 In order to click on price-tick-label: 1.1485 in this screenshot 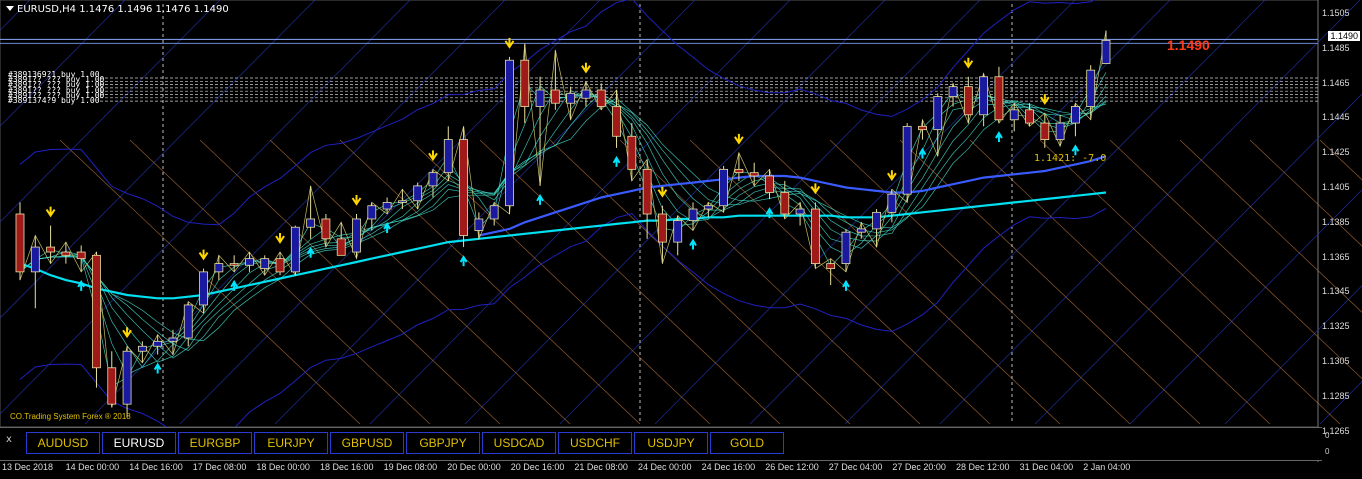, I will do `click(1336, 47)`.